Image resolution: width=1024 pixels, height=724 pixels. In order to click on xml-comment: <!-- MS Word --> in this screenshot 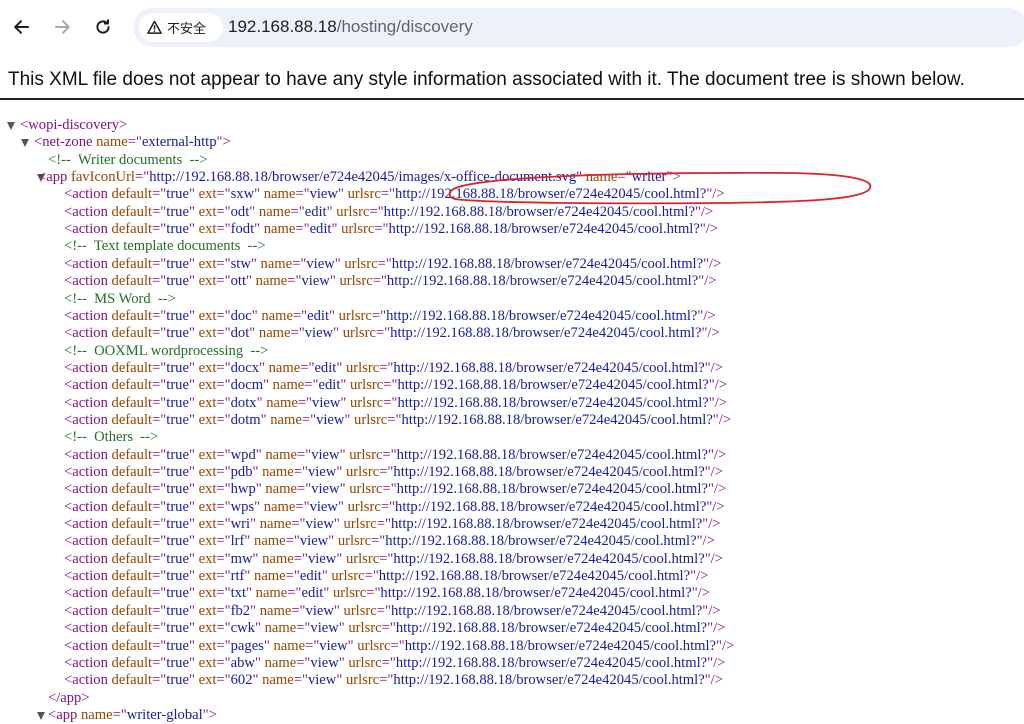, I will do `click(120, 298)`.